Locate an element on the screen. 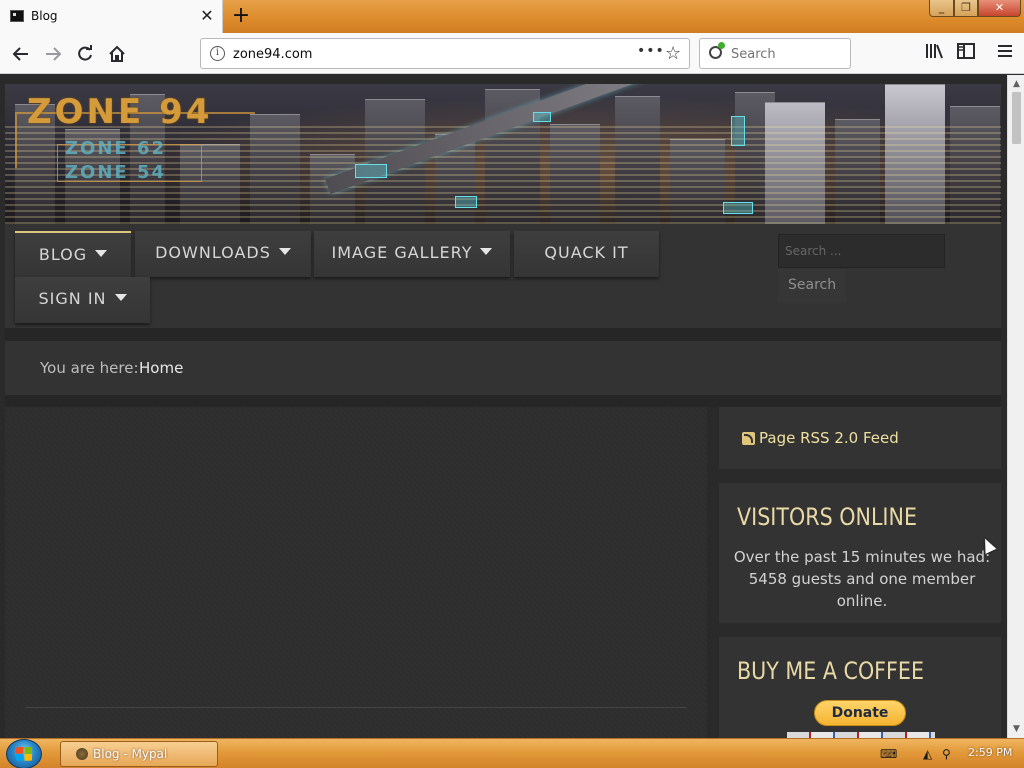 The image size is (1024, 768). buy-me-a-coffee-module: BUY ME A COFFEE Donate is located at coordinates (860, 687).